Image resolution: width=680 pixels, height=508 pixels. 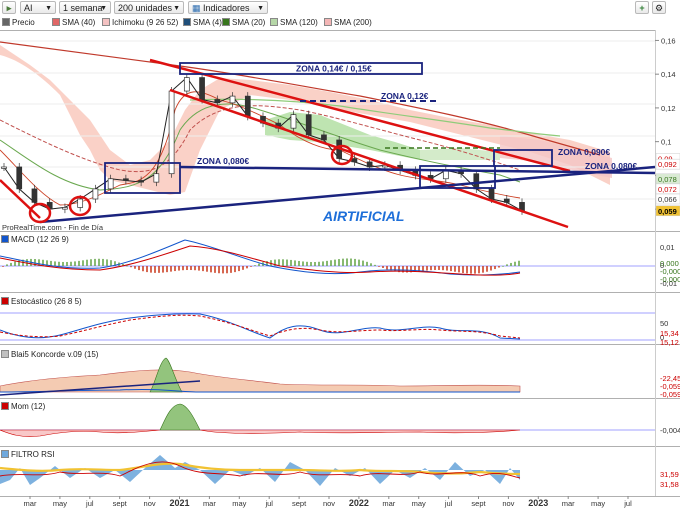 What do you see at coordinates (405, 96) in the screenshot?
I see `zona-012-label: ZONA 0,12€` at bounding box center [405, 96].